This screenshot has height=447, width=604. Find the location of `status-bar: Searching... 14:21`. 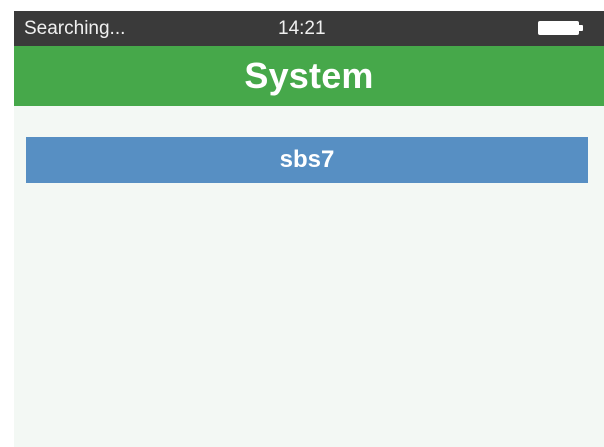

status-bar: Searching... 14:21 is located at coordinates (309, 28).